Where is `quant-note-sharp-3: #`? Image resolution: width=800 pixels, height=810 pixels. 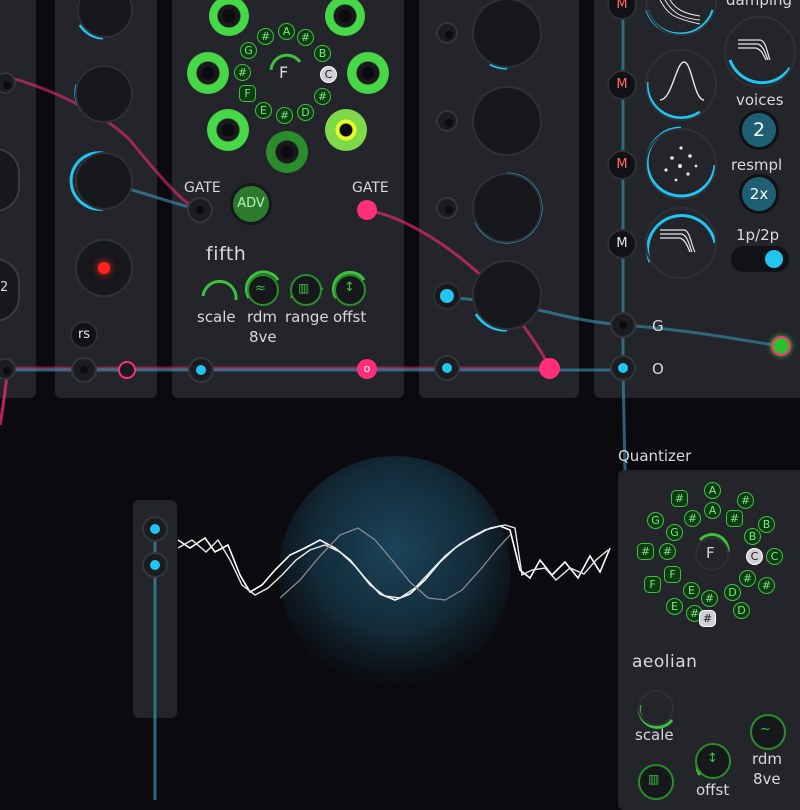
quant-note-sharp-3: # is located at coordinates (734, 518).